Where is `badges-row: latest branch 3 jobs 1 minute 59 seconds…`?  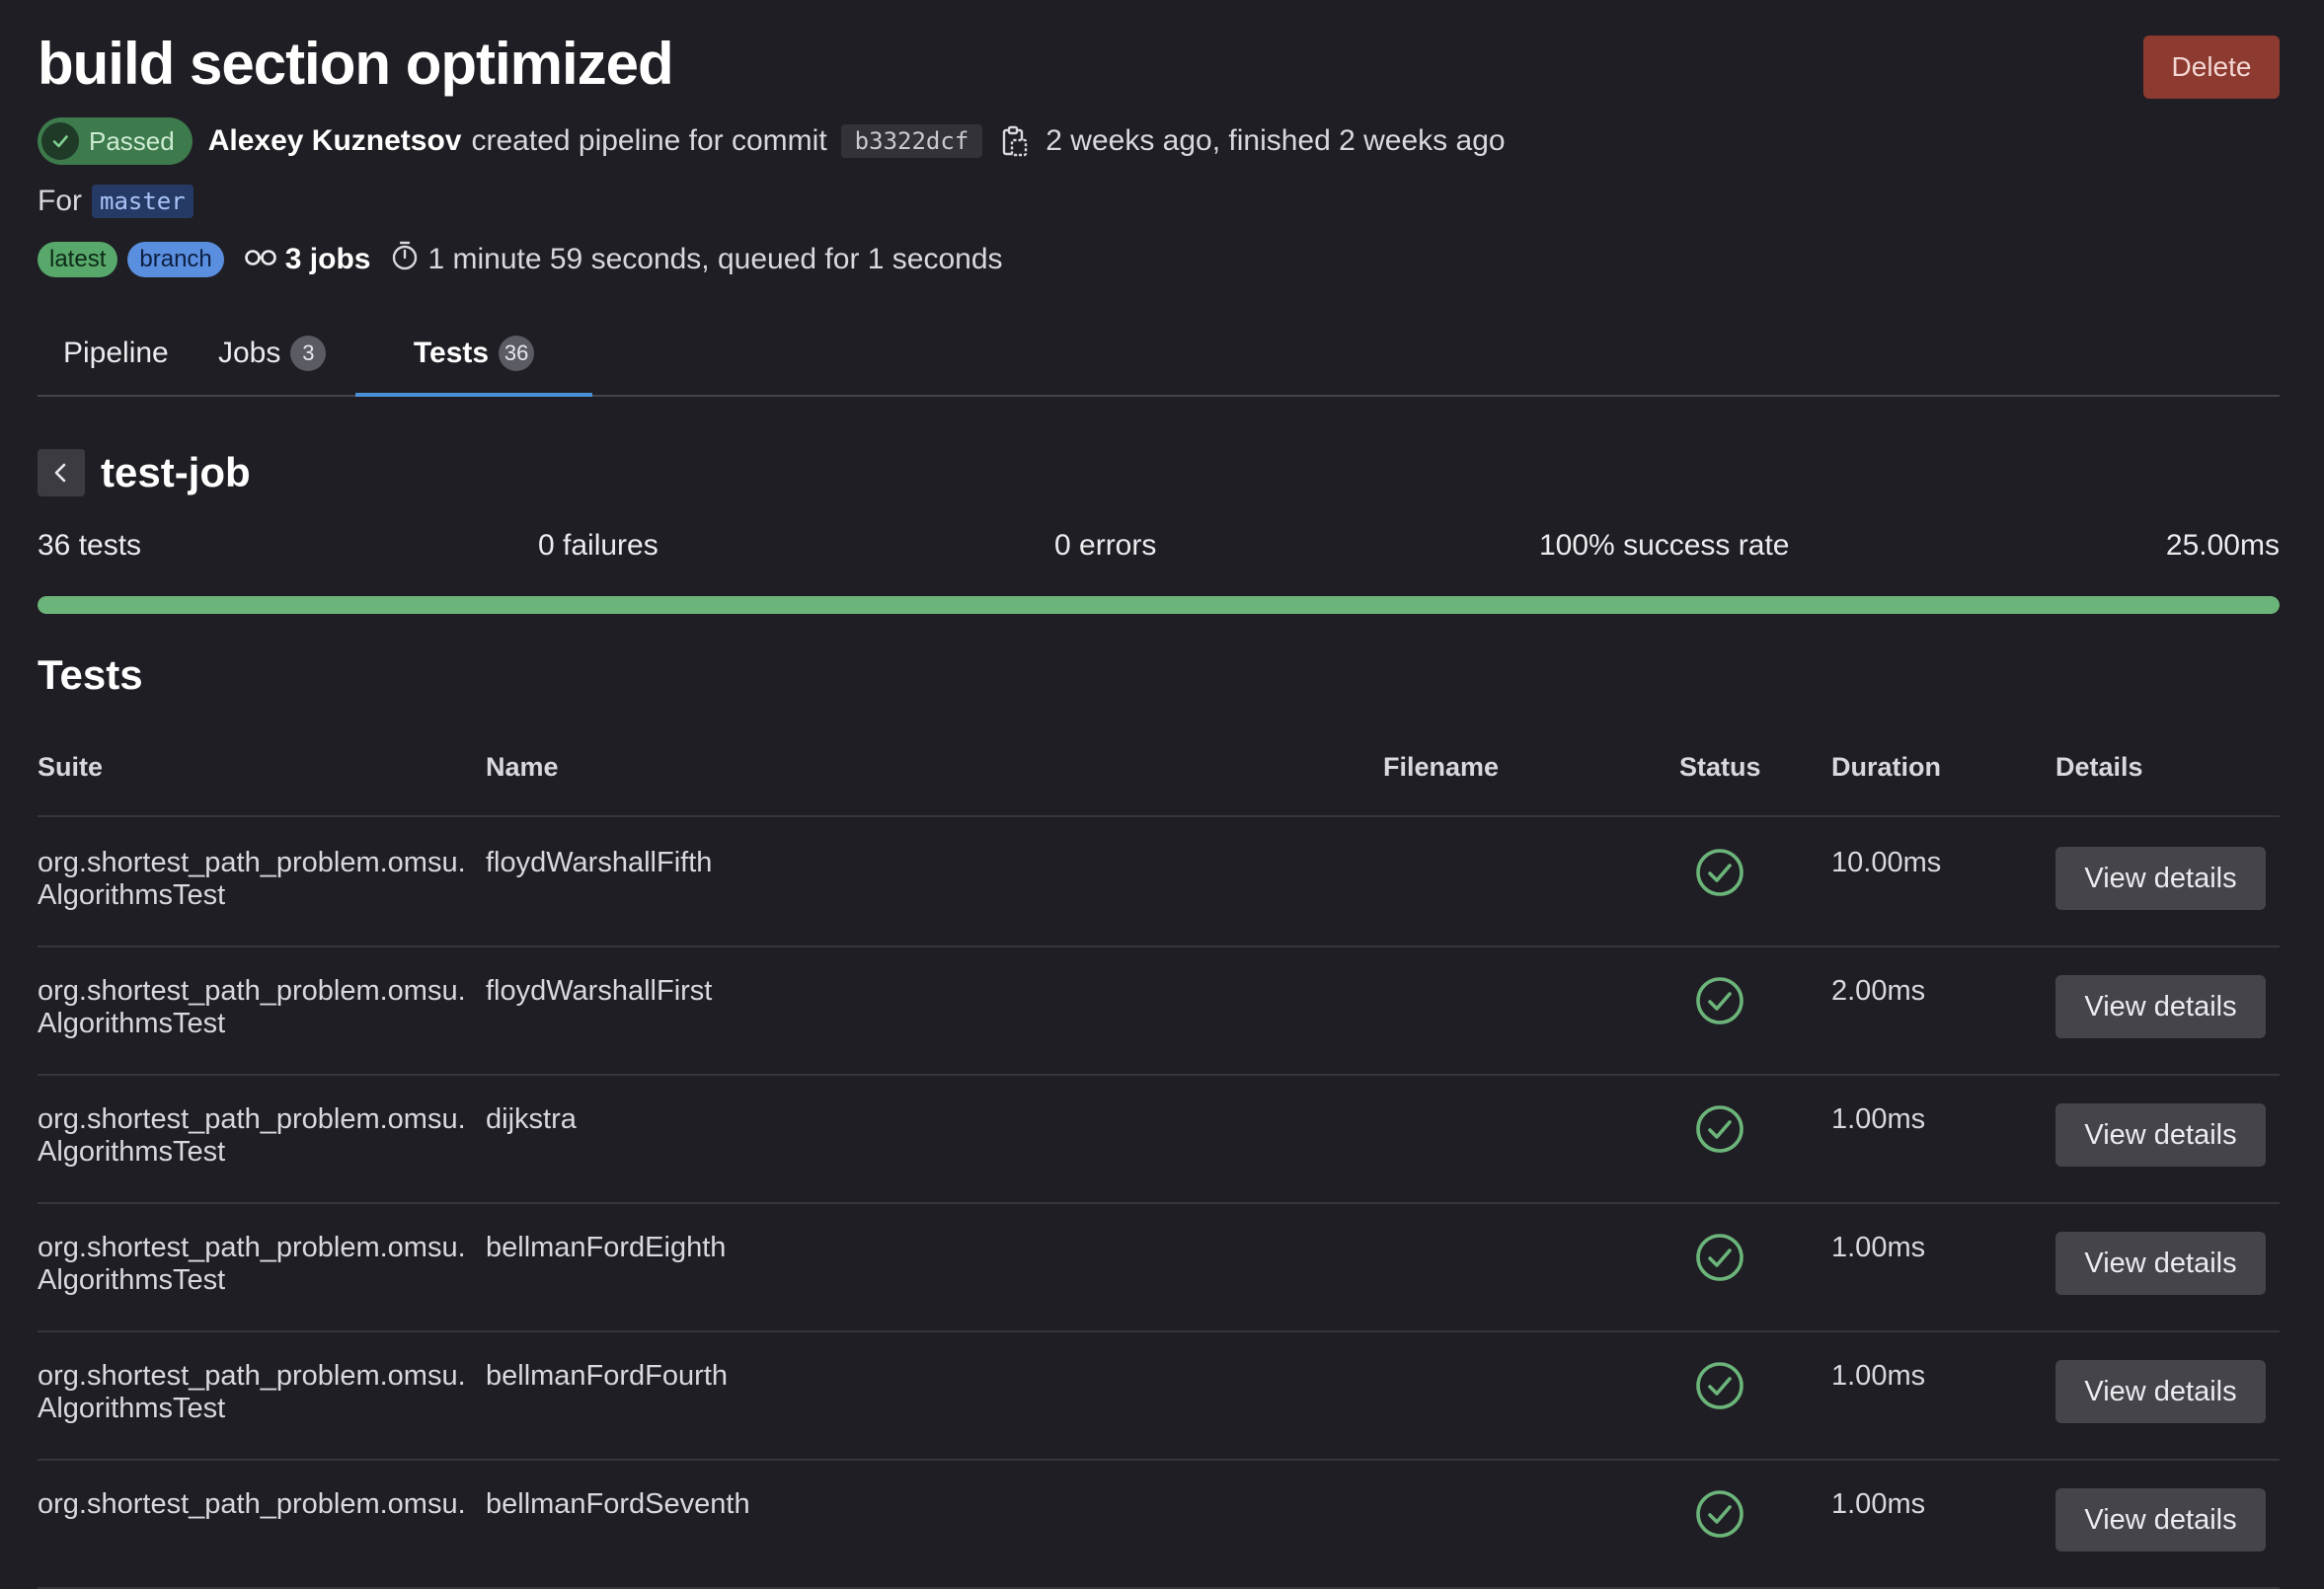 badges-row: latest branch 3 jobs 1 minute 59 seconds… is located at coordinates (520, 259).